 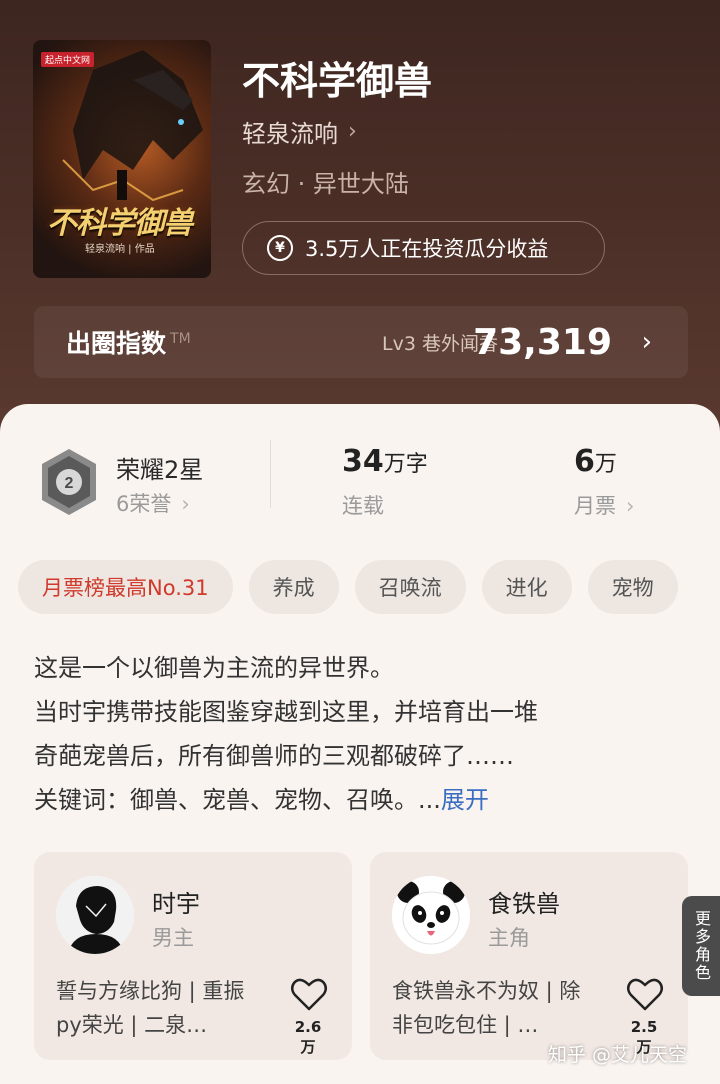 I want to click on role-name: 时宇, so click(x=176, y=904).